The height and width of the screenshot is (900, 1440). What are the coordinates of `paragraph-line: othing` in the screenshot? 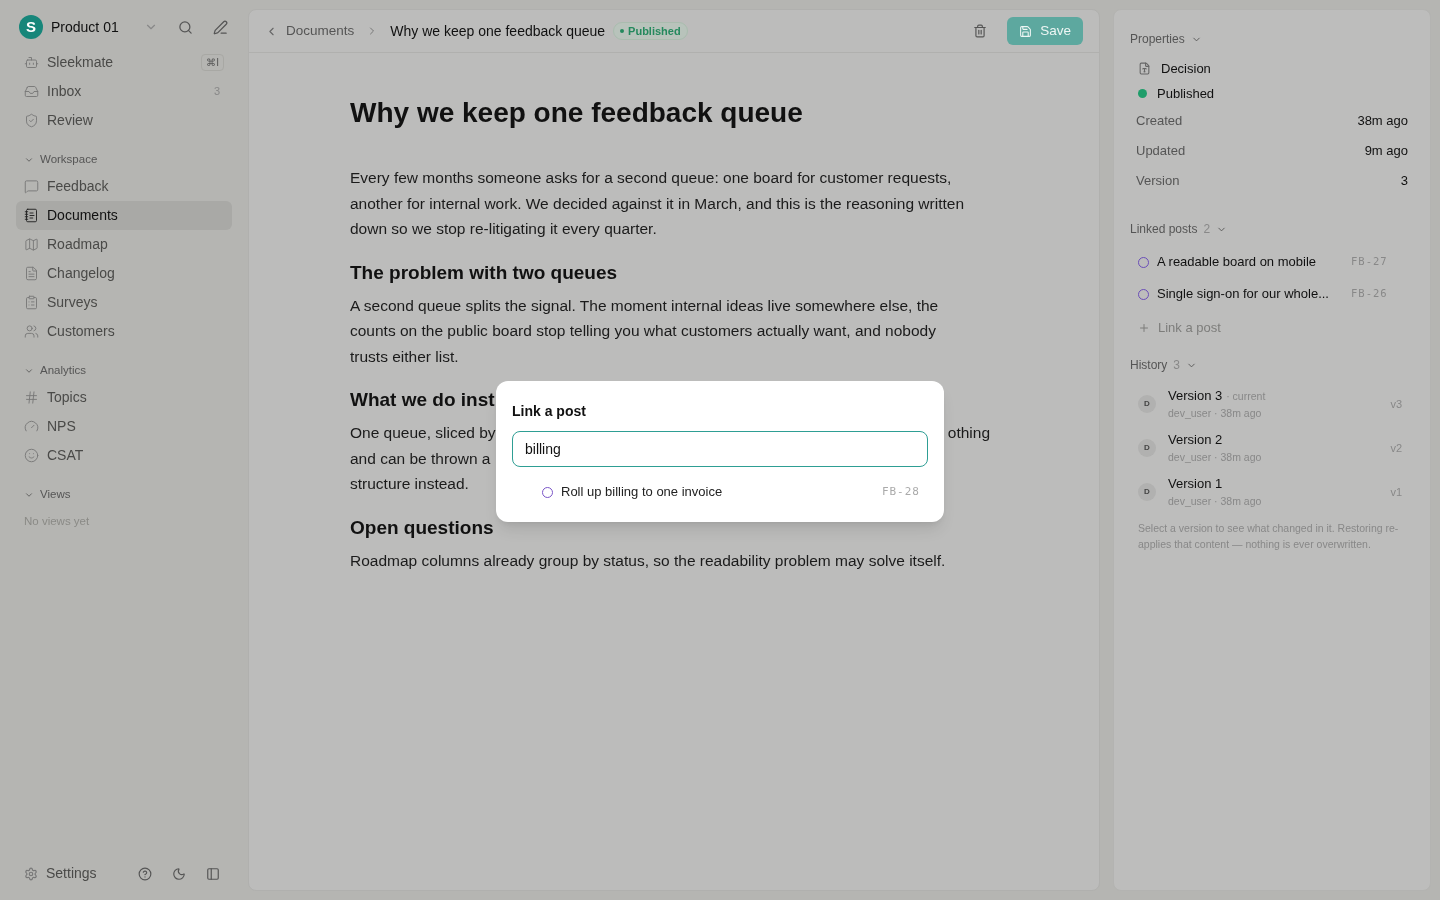 It's located at (968, 433).